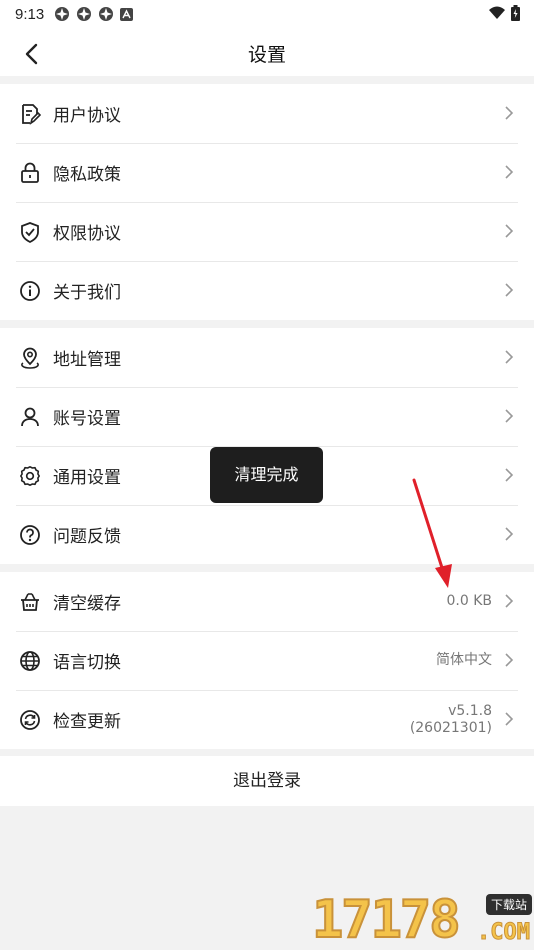  I want to click on settings-item-label: 通用设置, so click(87, 478).